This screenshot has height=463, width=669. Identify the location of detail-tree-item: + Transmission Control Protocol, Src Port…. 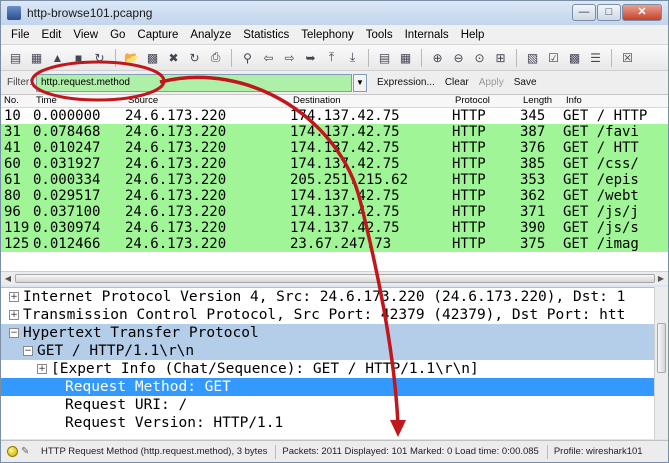
(334, 315).